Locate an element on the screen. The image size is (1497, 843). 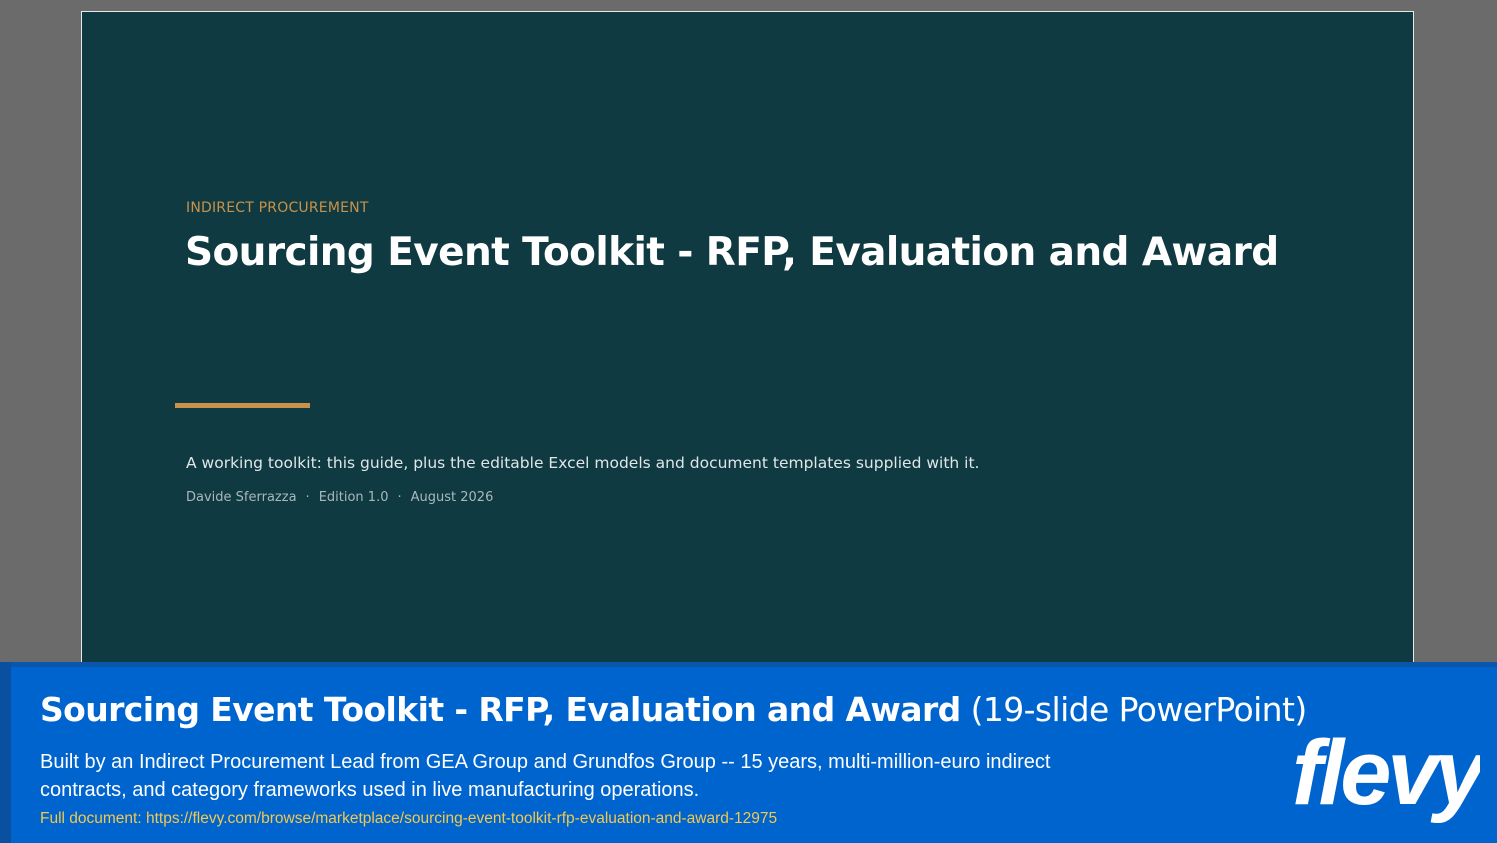
banner-title-format: (19-slide PowerPoint) is located at coordinates (1139, 709).